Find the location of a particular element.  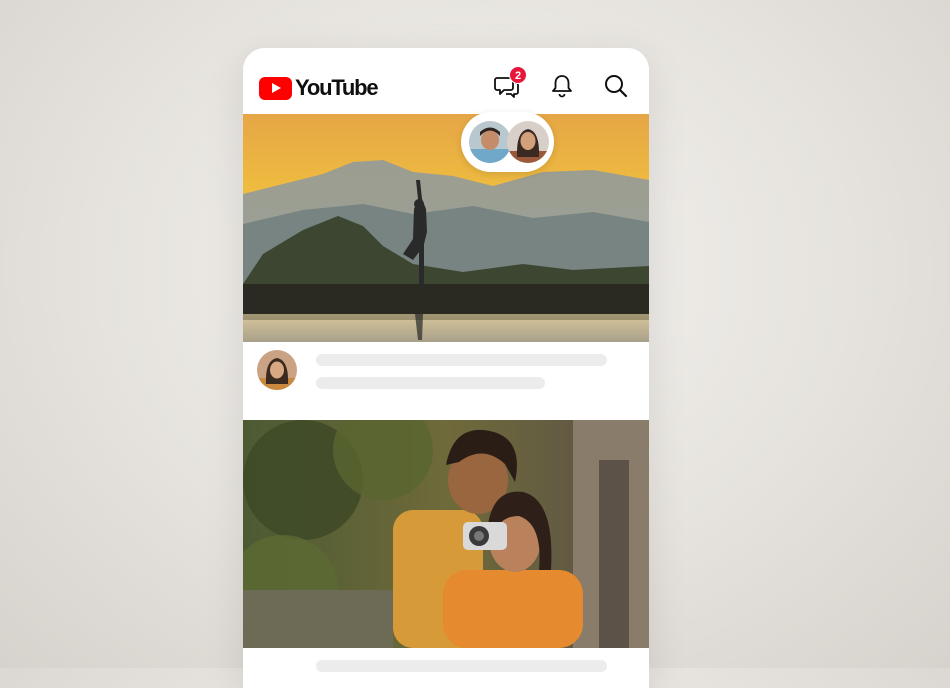

subtitle-placeholder is located at coordinates (430, 383).